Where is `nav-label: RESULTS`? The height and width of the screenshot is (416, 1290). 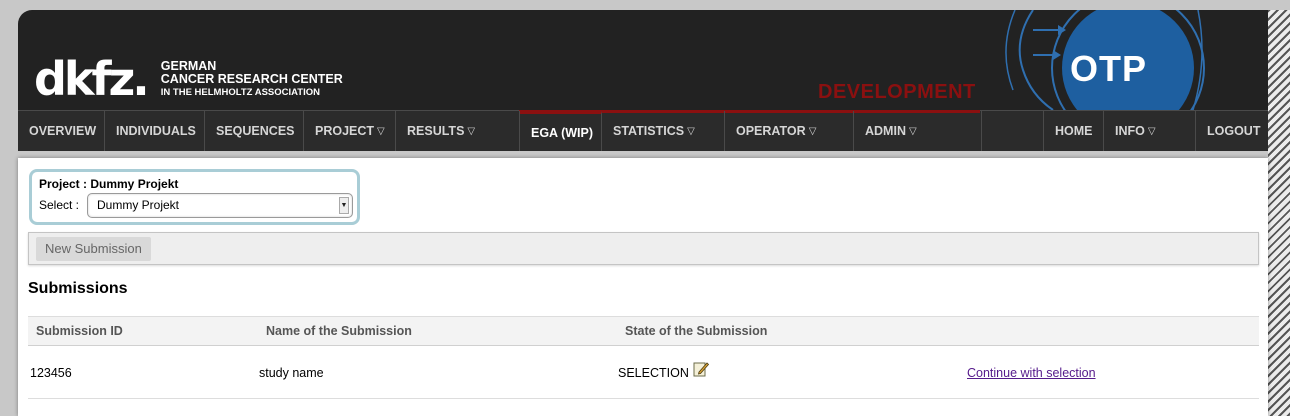 nav-label: RESULTS is located at coordinates (436, 131).